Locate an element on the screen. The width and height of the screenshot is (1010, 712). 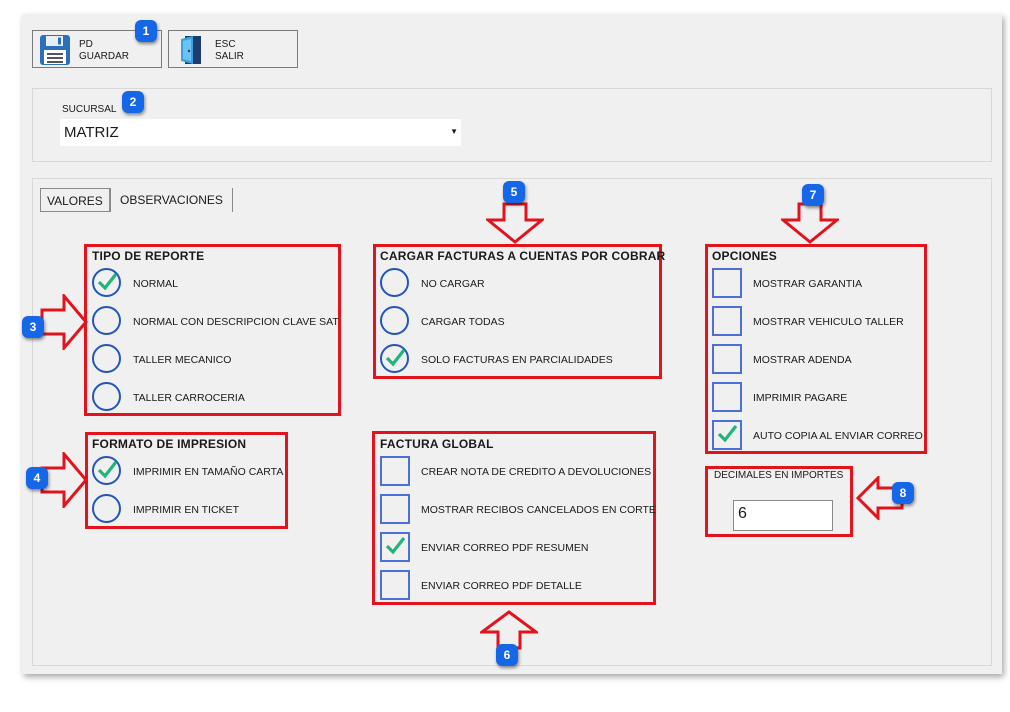
option-label: IMPRIMIR PAGARE is located at coordinates (800, 398).